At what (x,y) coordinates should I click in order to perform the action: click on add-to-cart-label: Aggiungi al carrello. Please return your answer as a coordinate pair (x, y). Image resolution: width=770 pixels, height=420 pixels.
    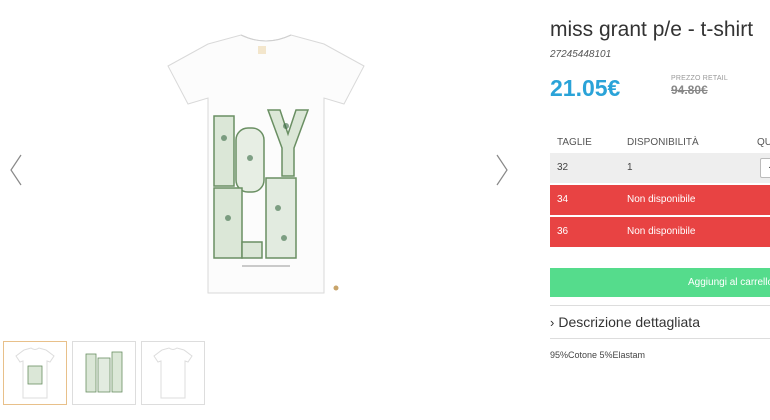
    Looking at the image, I should click on (729, 282).